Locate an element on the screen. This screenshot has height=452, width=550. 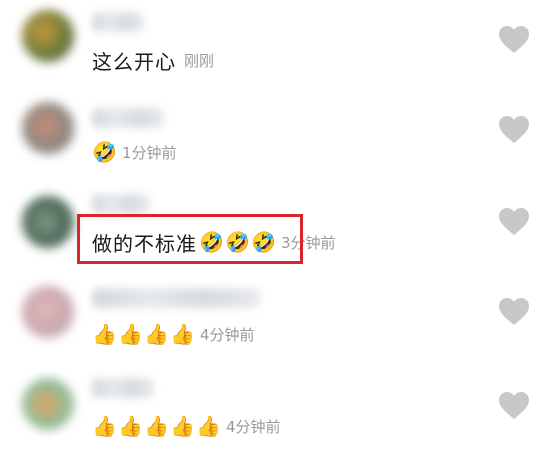
emoji-row: 👍 👍 👍 👍 👍 is located at coordinates (157, 426).